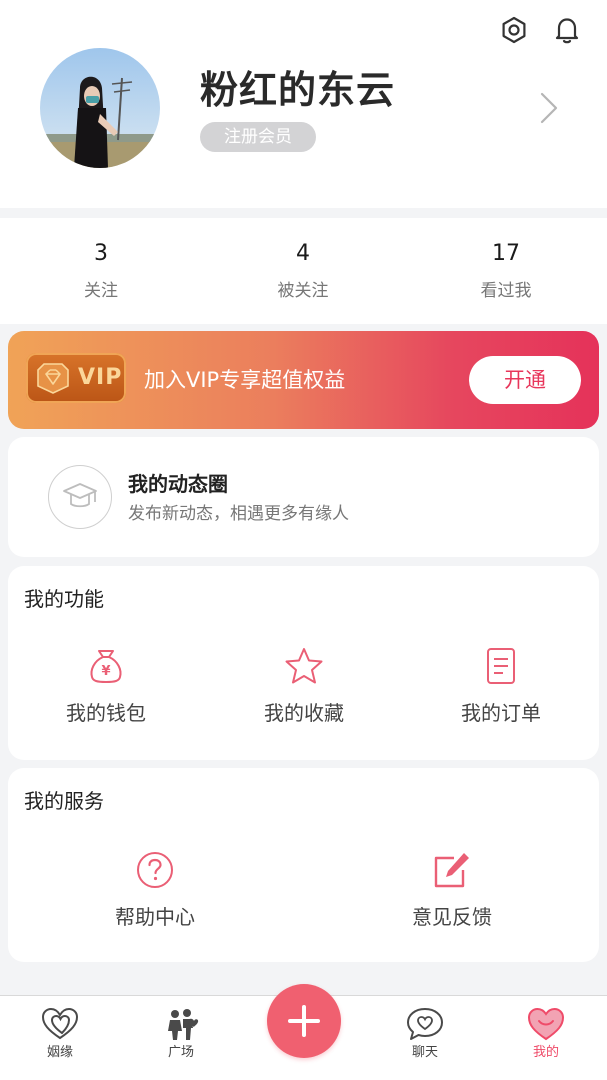 This screenshot has width=607, height=1080. I want to click on stat-visitors: 17 看过我, so click(506, 271).